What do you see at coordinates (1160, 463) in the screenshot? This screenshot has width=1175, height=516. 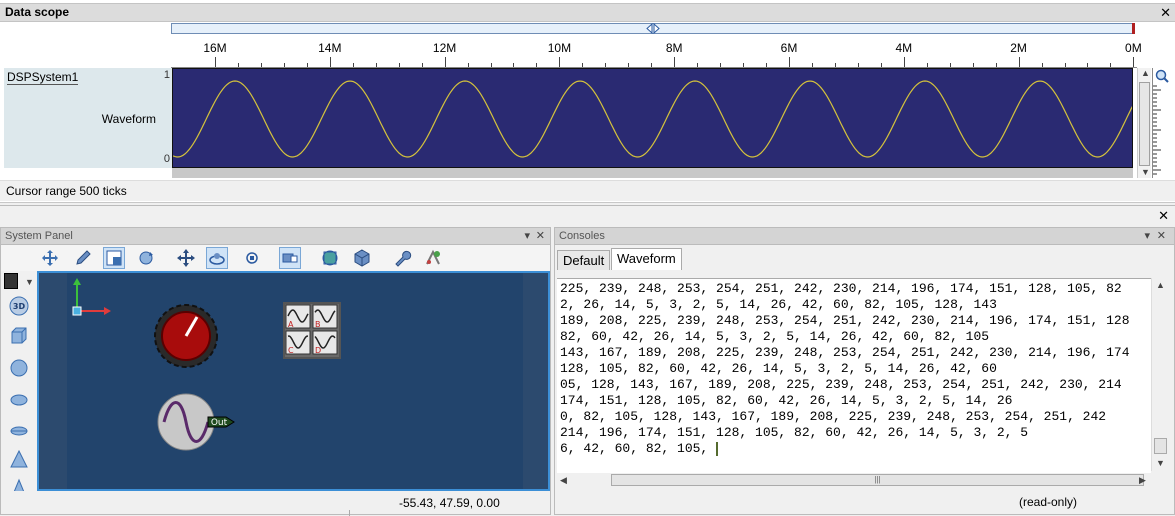 I see `console-scroll-down-icon: ▼` at bounding box center [1160, 463].